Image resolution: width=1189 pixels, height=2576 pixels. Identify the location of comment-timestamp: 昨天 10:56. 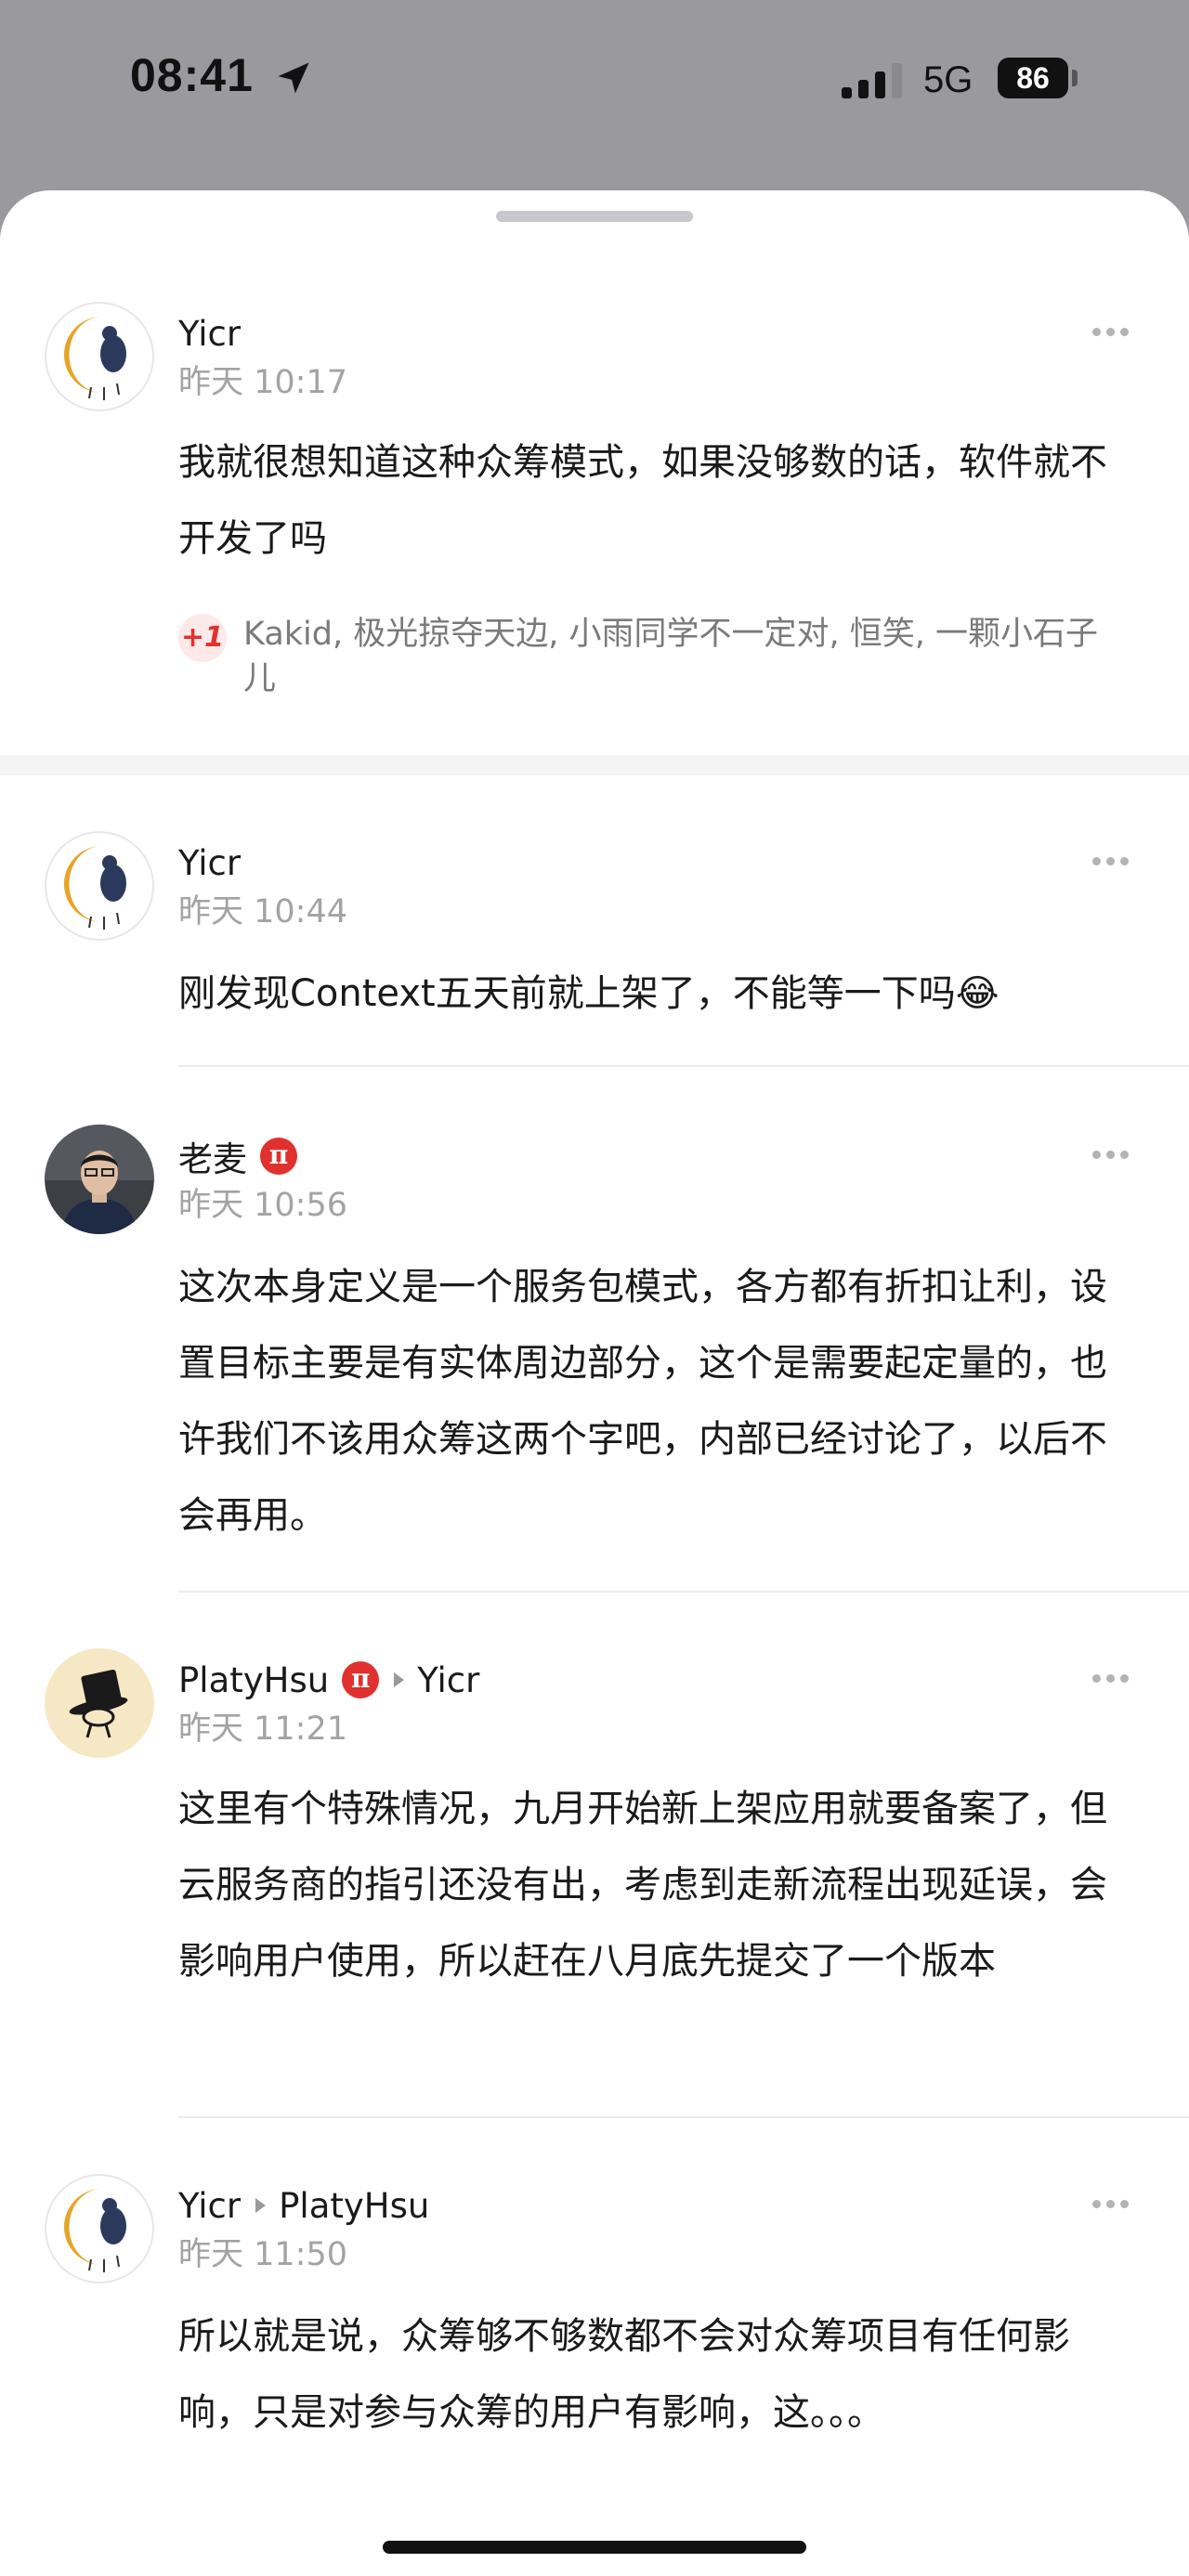
(262, 1205).